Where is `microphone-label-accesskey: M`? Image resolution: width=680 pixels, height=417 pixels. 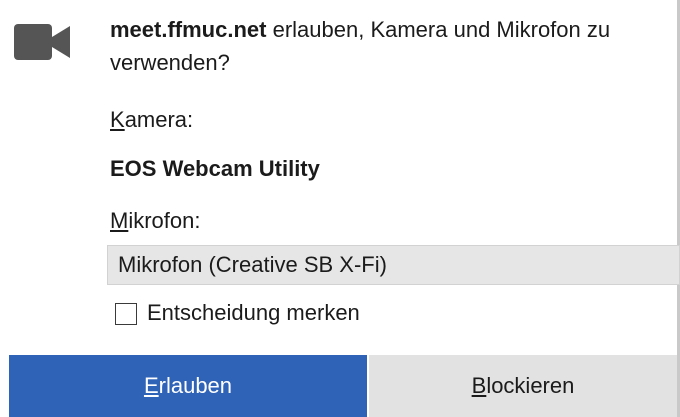
microphone-label-accesskey: M is located at coordinates (119, 220).